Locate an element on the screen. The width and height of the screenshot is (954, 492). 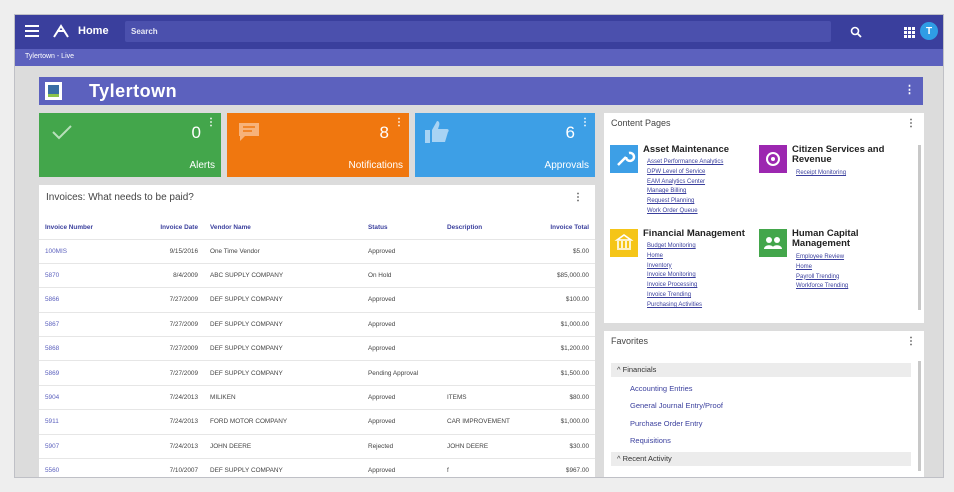
table-cell: 5560 is located at coordinates (91, 467).